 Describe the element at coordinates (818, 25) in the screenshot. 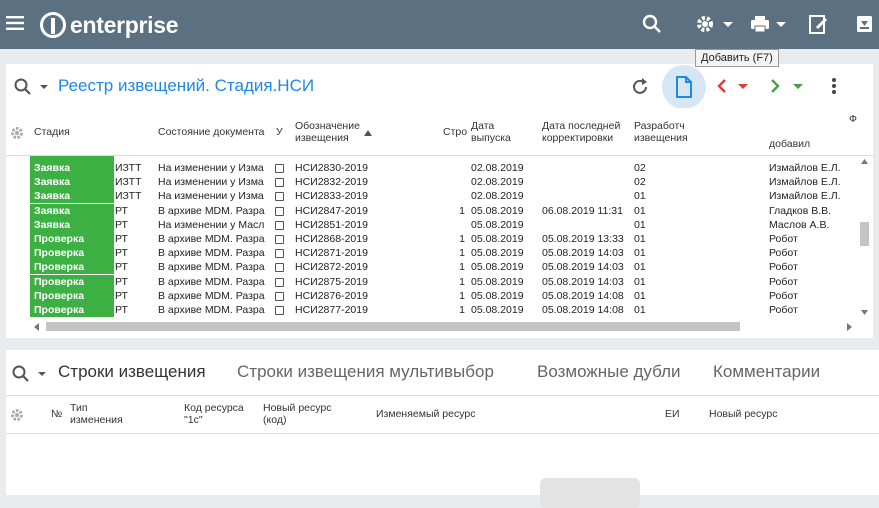

I see `edit-icon` at that location.